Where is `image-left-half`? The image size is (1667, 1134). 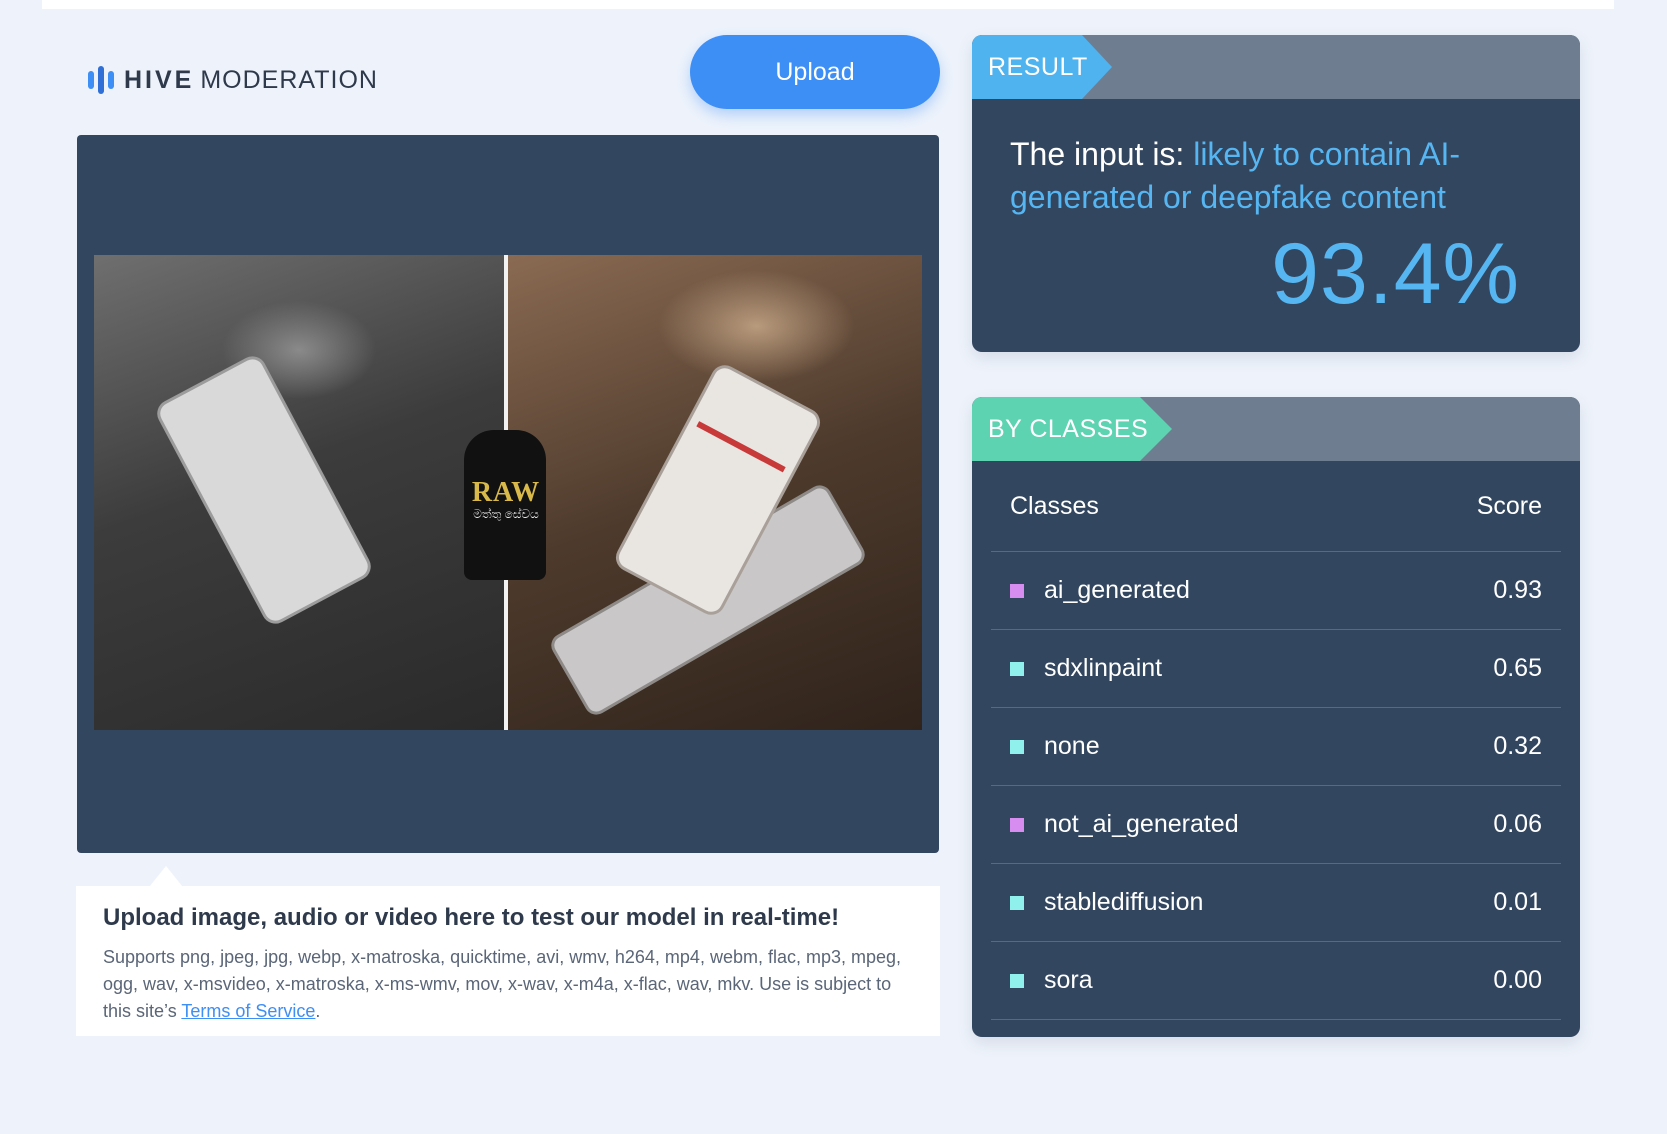
image-left-half is located at coordinates (299, 492).